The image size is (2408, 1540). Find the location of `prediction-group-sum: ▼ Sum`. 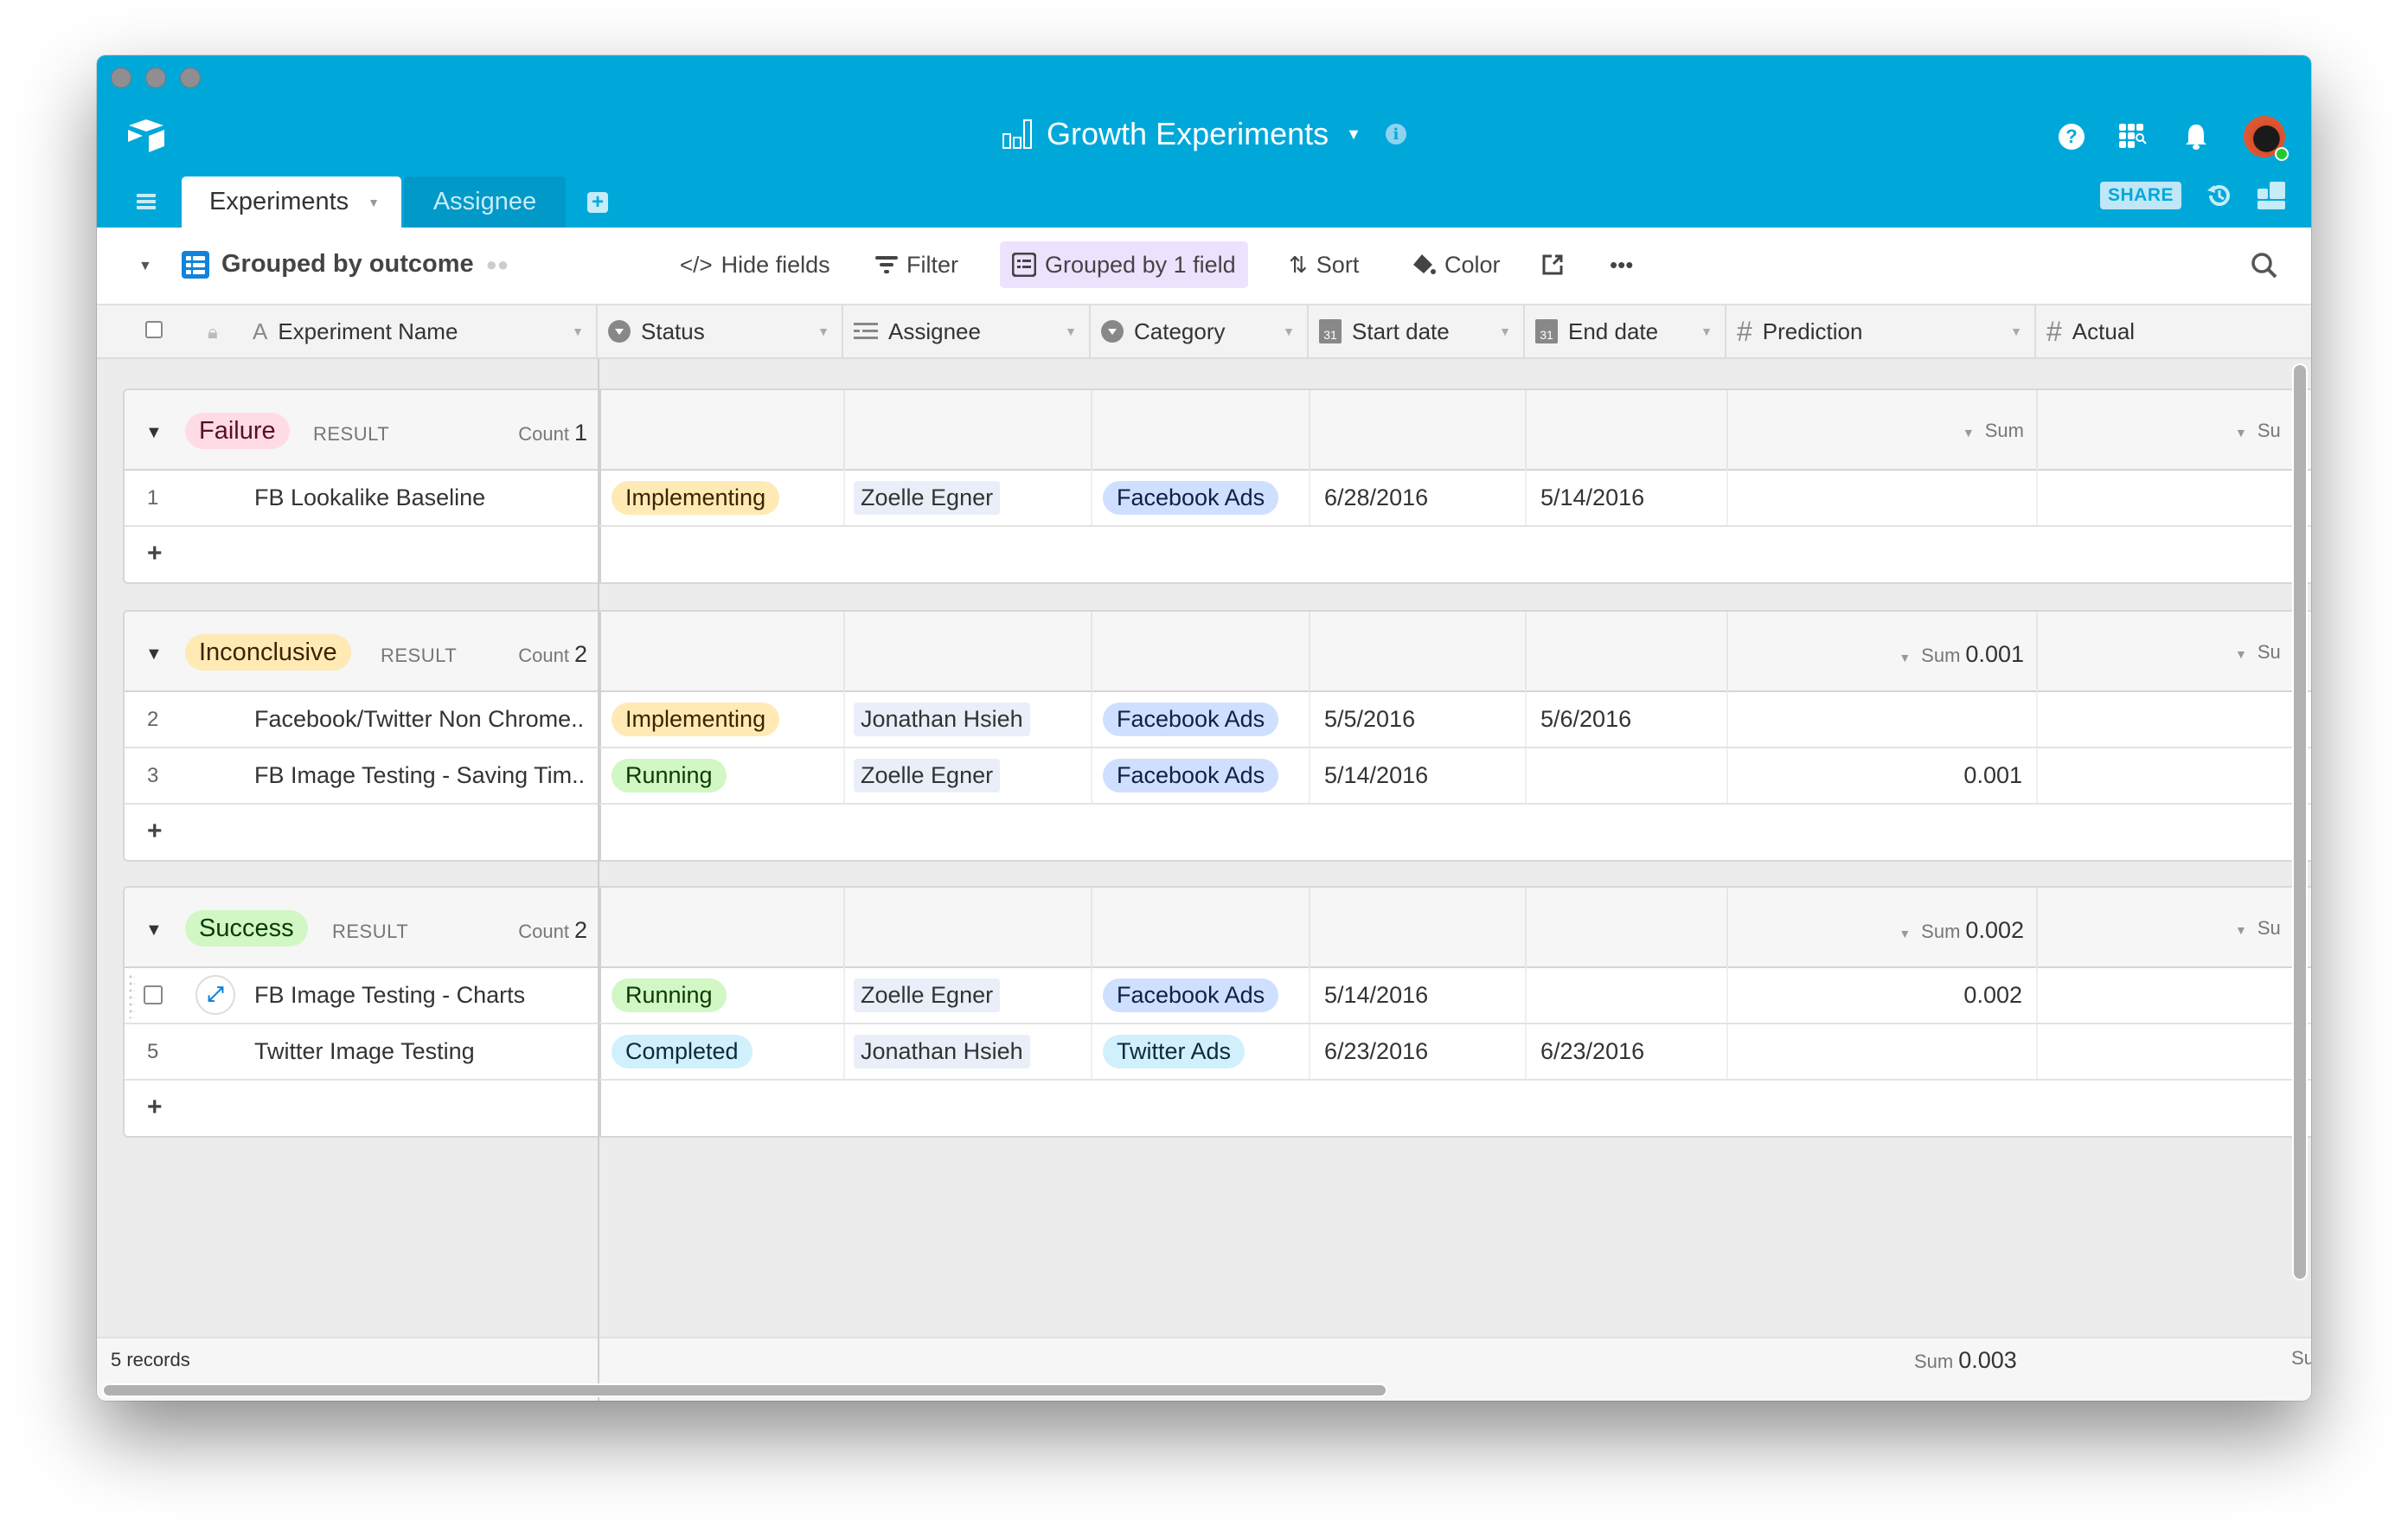

prediction-group-sum: ▼ Sum is located at coordinates (1993, 431).